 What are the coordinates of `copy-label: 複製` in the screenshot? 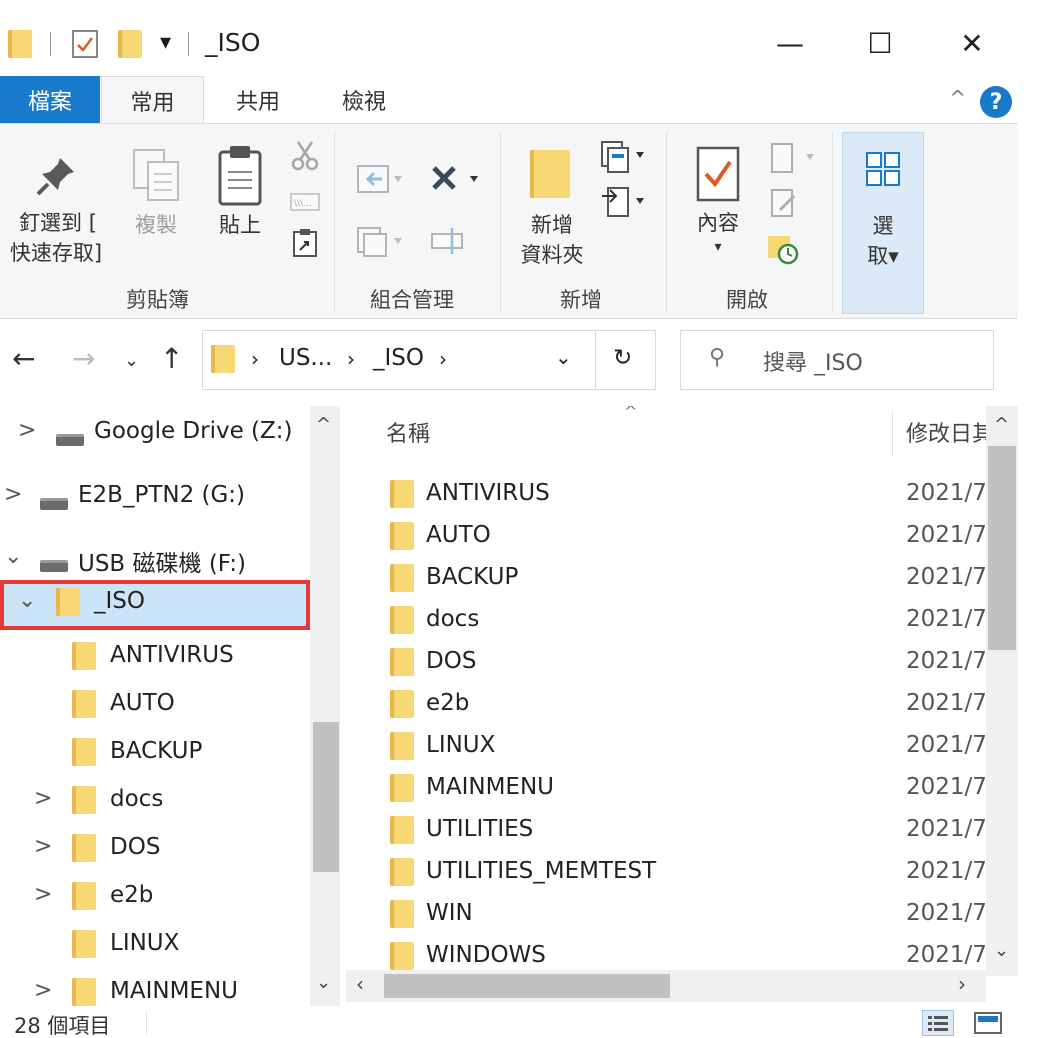 It's located at (156, 225).